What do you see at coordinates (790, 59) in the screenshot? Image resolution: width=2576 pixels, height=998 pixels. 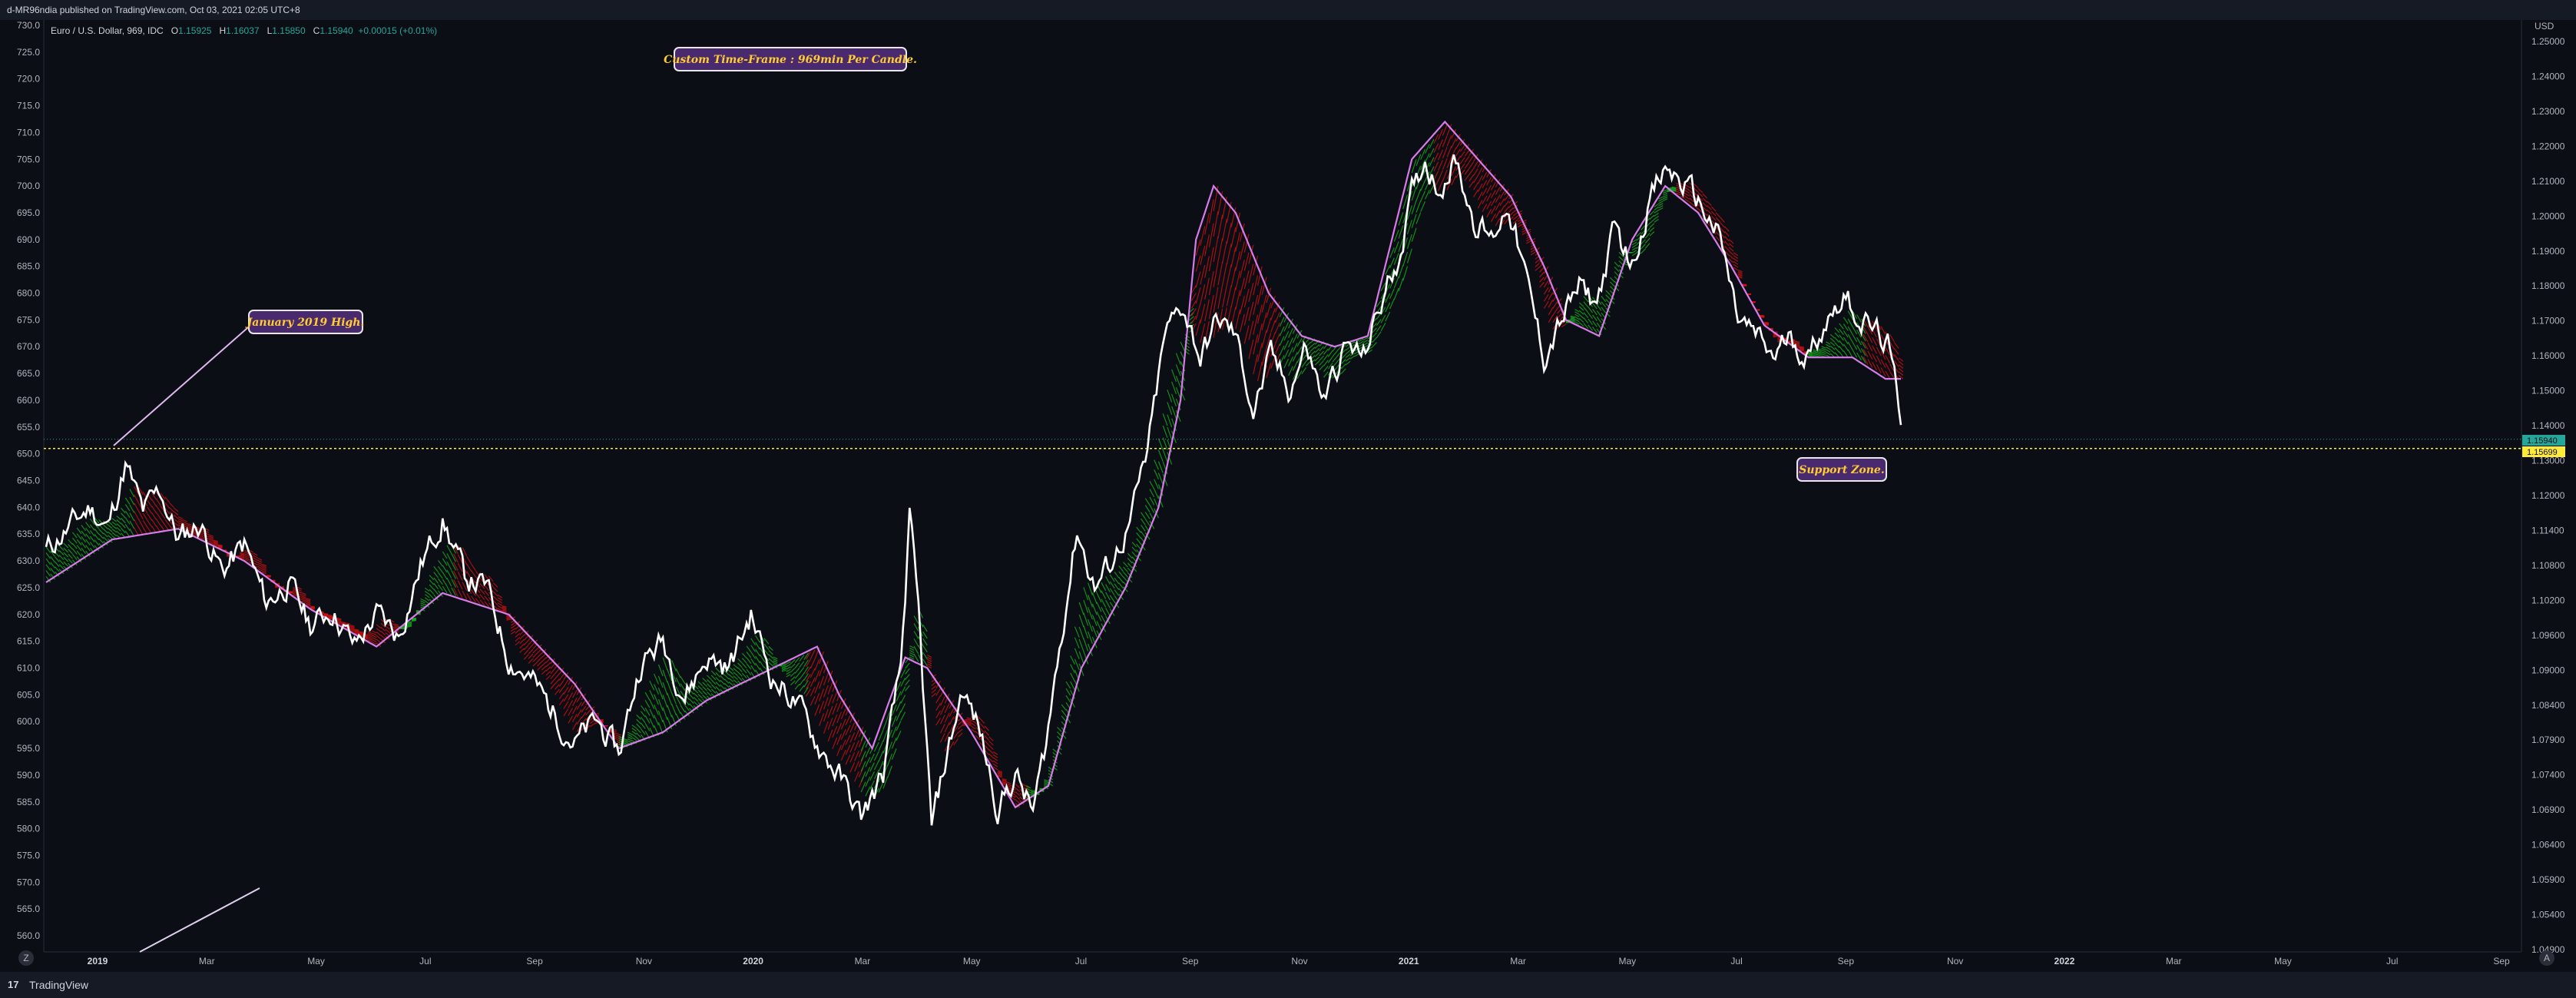 I see `timeframe-annotation: Custom Time-Frame : 969min Per Candle.` at bounding box center [790, 59].